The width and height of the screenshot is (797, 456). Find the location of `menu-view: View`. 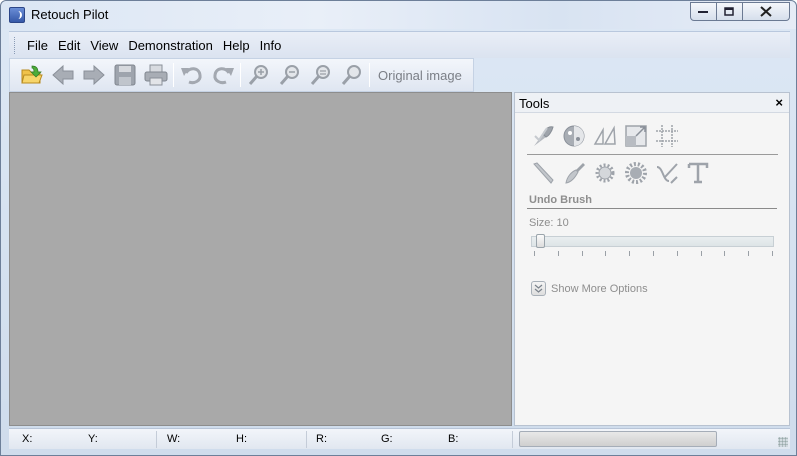

menu-view: View is located at coordinates (104, 45).